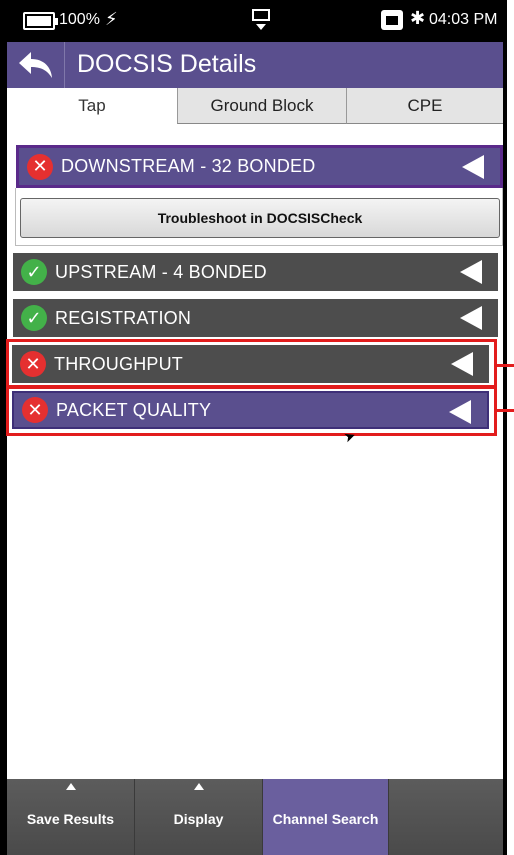  Describe the element at coordinates (167, 64) in the screenshot. I see `page-title: DOCSIS Details` at that location.